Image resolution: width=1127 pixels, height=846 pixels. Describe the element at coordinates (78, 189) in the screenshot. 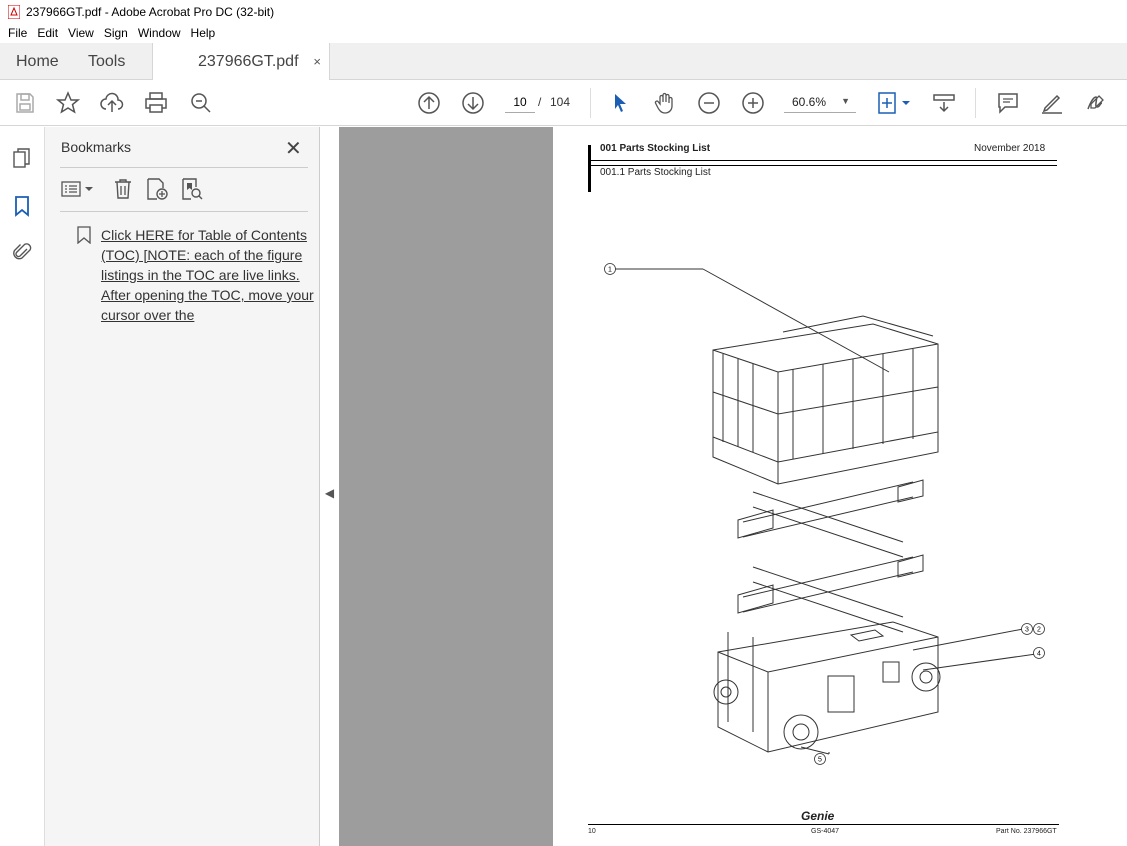

I see `bookmark-options-icon` at that location.